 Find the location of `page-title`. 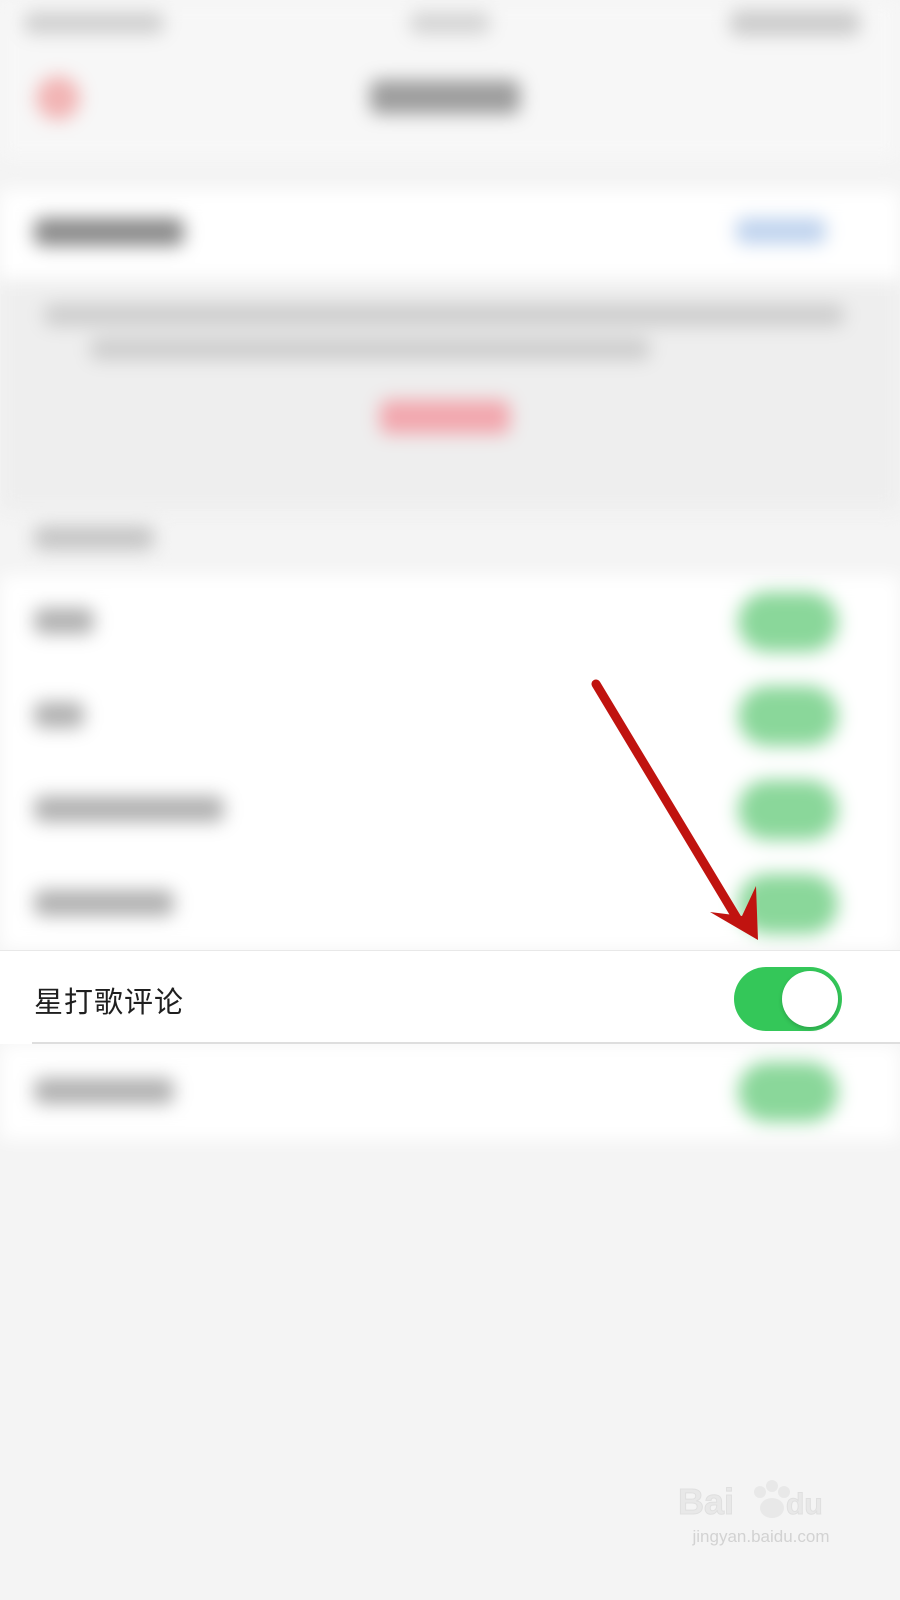

page-title is located at coordinates (445, 97).